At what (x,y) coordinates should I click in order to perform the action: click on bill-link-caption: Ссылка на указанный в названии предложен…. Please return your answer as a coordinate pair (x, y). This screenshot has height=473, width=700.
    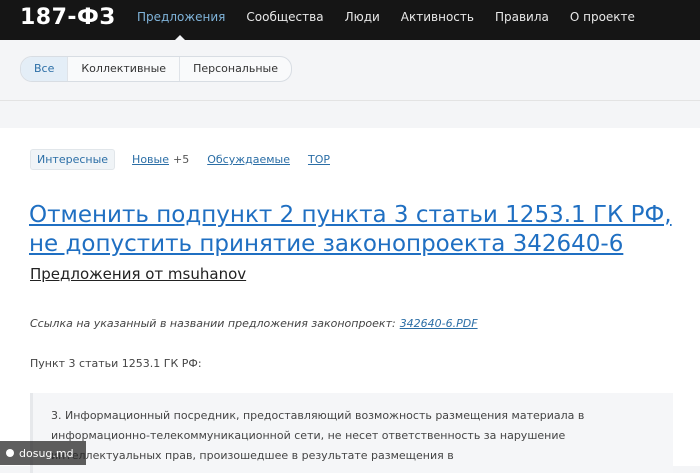
    Looking at the image, I should click on (213, 323).